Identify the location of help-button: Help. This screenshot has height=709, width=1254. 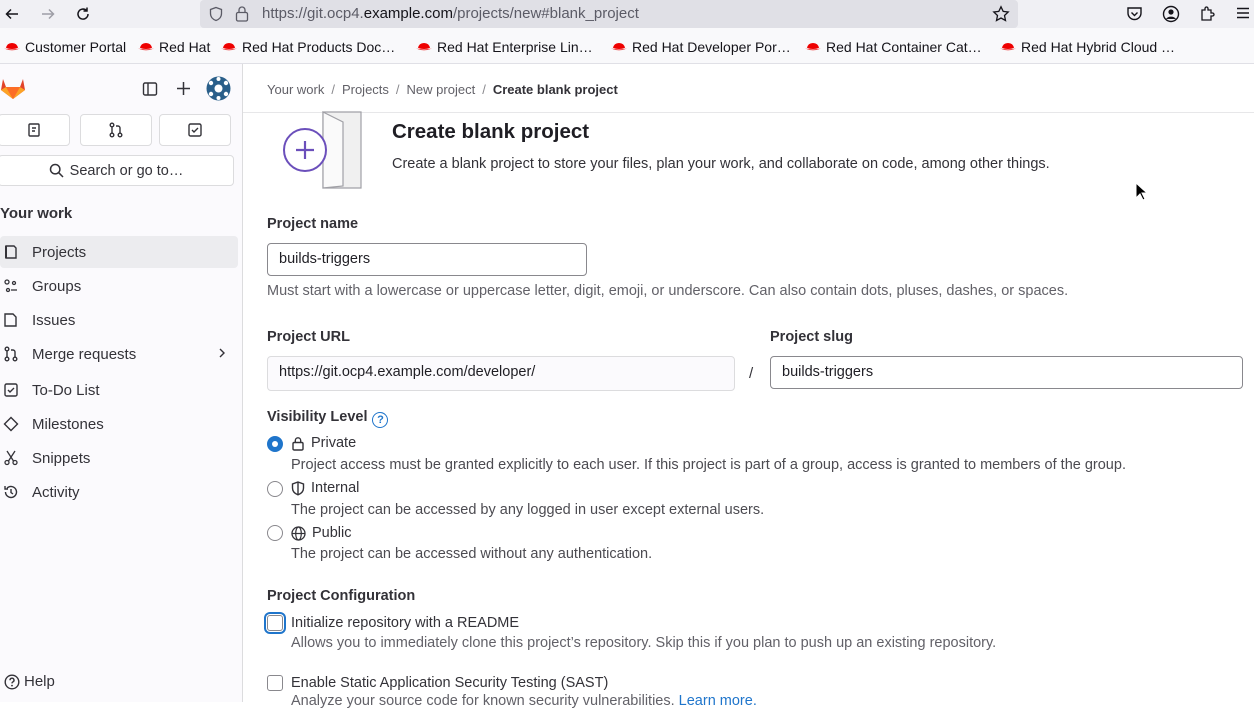
(29, 681).